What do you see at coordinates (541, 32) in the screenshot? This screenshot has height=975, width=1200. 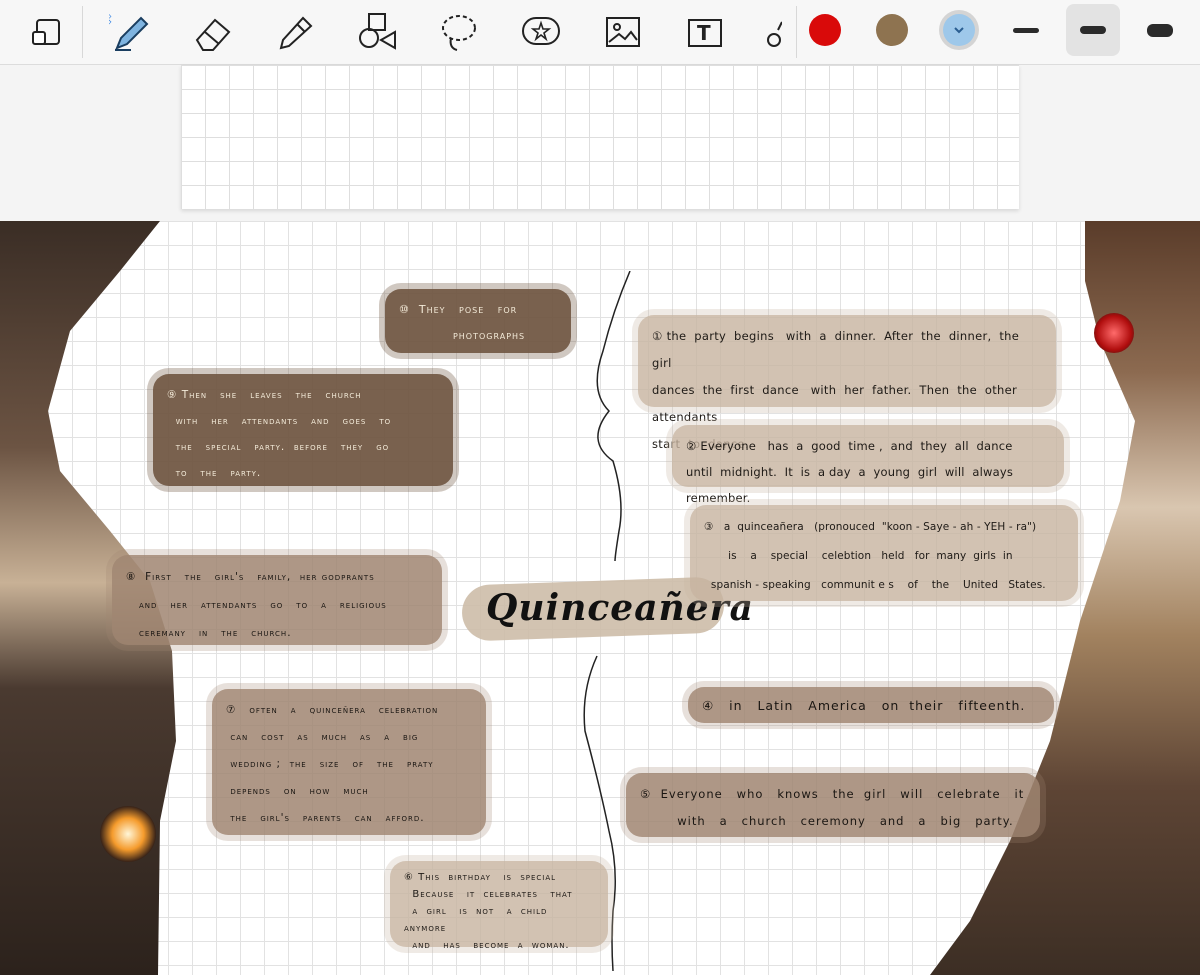 I see `elements-icon` at bounding box center [541, 32].